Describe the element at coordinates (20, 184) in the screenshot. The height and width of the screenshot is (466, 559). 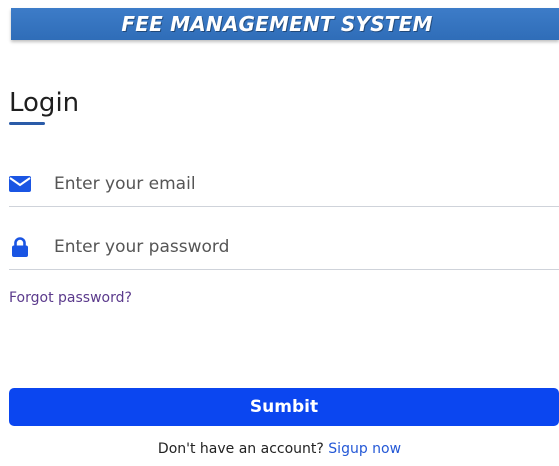
I see `envelope-icon` at that location.